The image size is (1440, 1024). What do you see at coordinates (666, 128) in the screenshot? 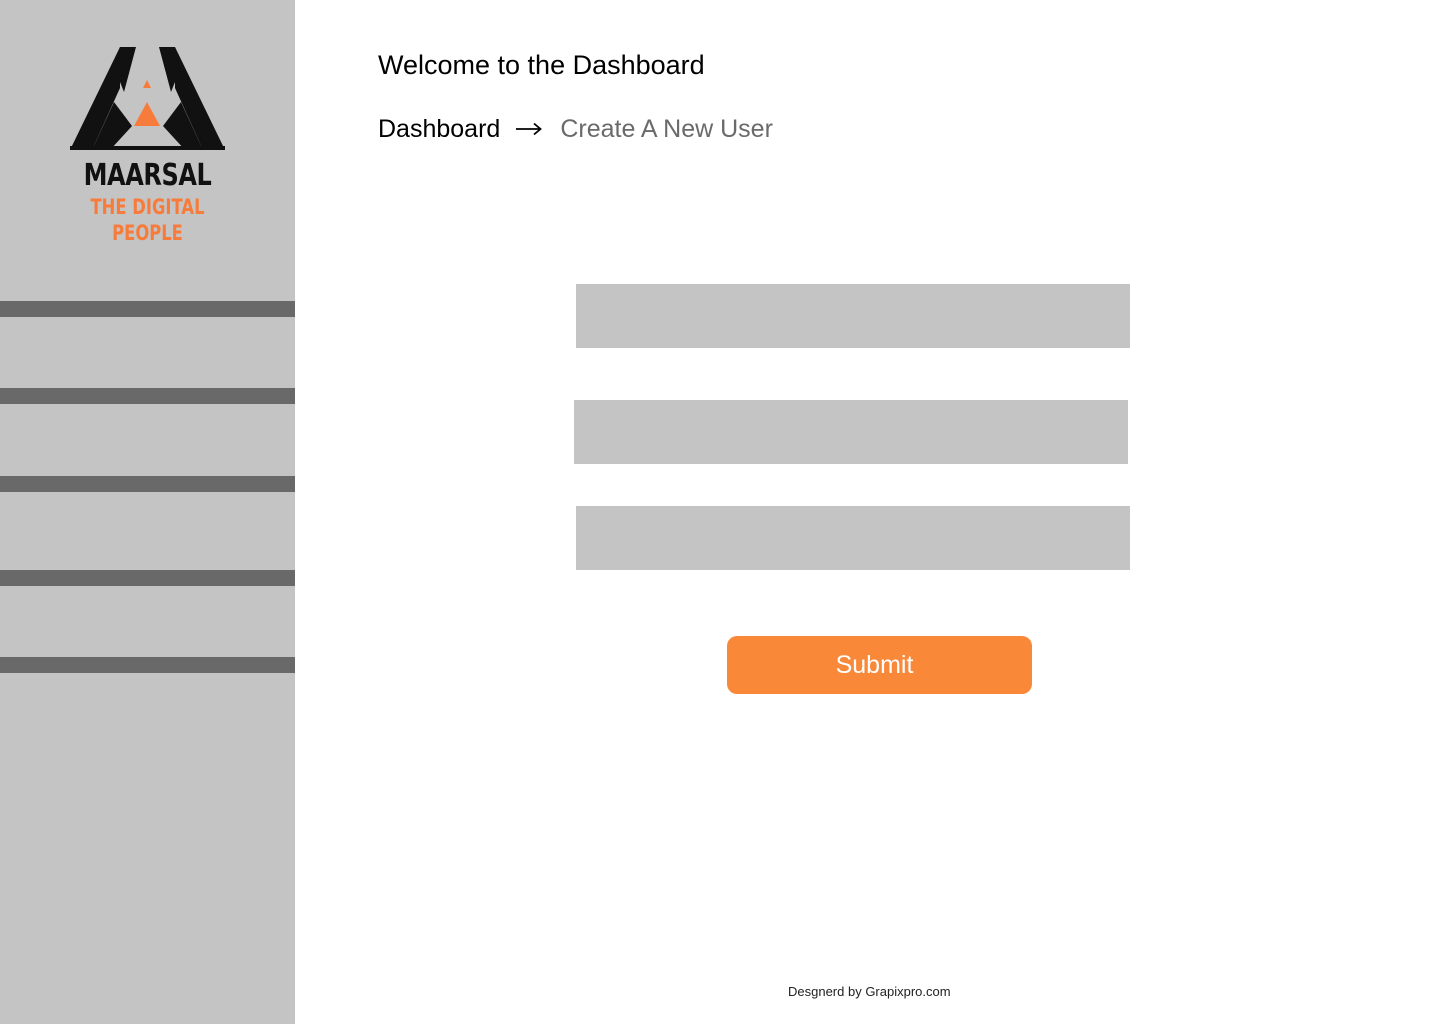
I see `breadcrumb-current: Create A New User` at bounding box center [666, 128].